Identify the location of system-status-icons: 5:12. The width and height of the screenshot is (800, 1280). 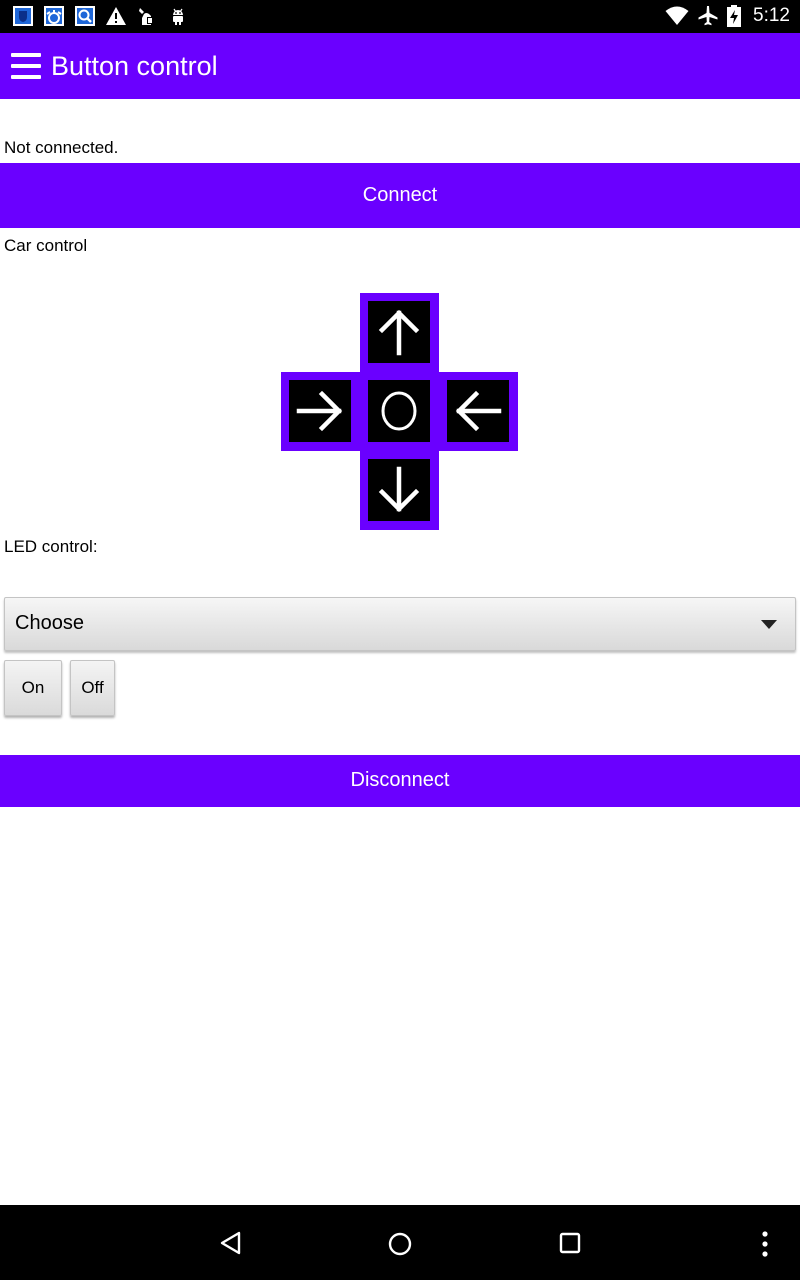
(727, 16).